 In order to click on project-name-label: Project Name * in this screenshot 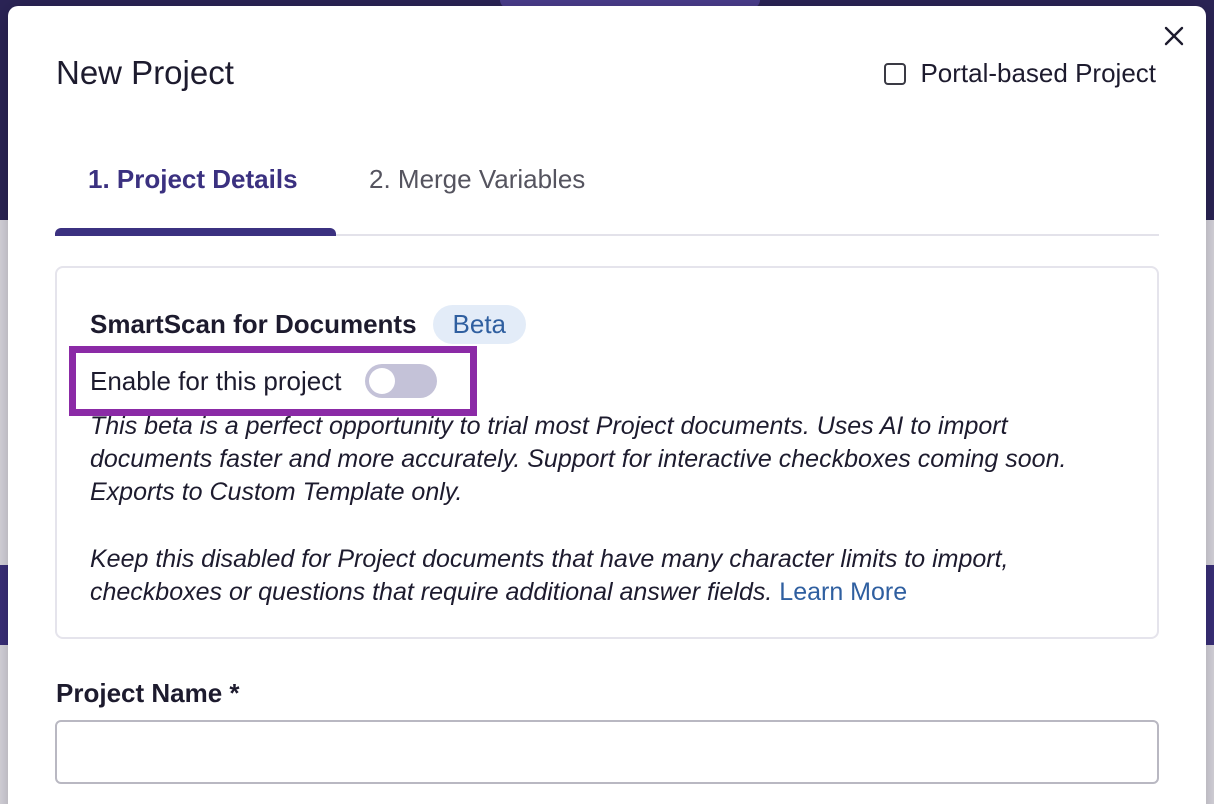, I will do `click(148, 693)`.